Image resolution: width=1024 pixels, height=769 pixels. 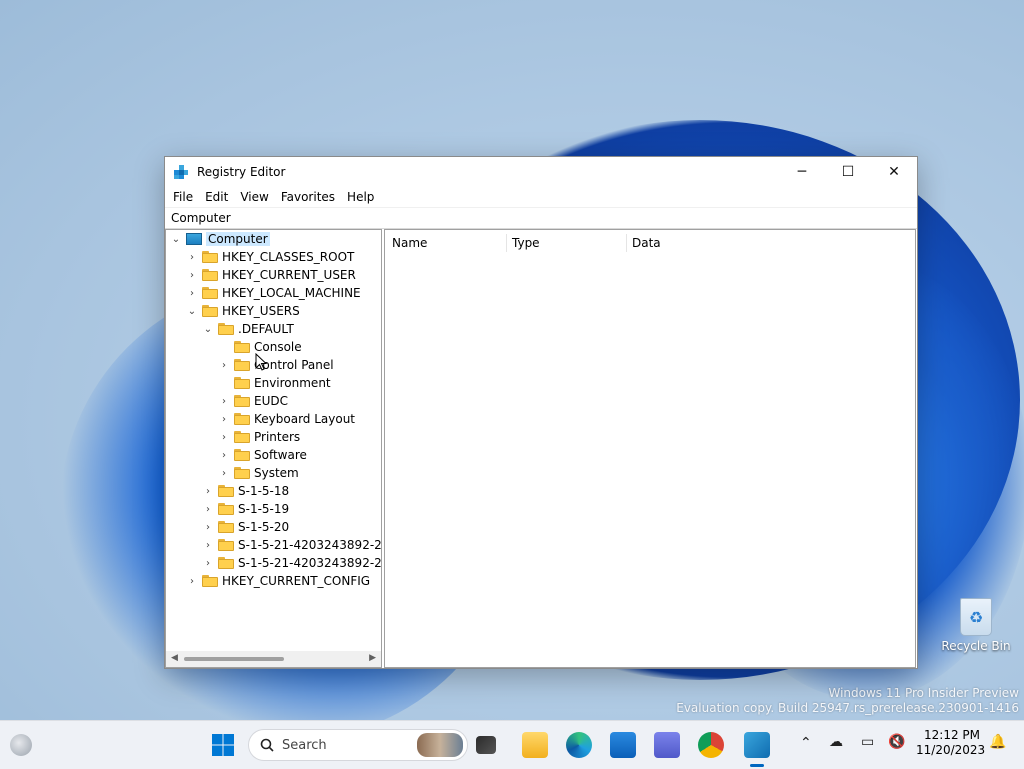 What do you see at coordinates (271, 275) in the screenshot?
I see `tree-item-hkcu: › HKEY_CURRENT_USER` at bounding box center [271, 275].